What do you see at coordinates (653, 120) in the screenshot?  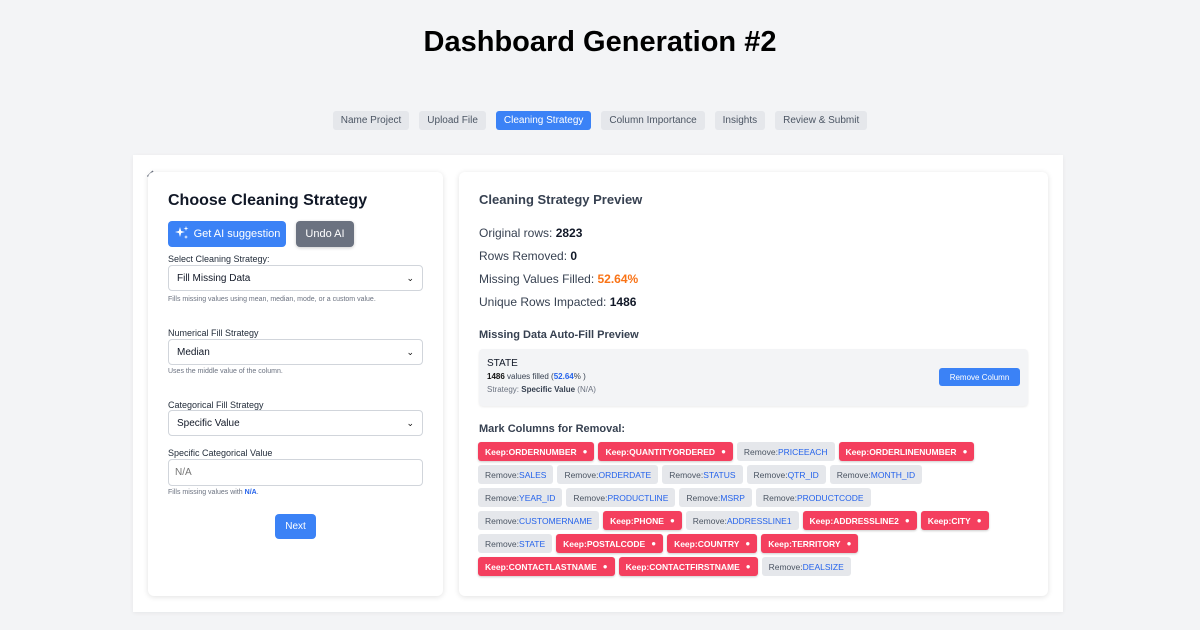 I see `step-column-importance: Column Importance` at bounding box center [653, 120].